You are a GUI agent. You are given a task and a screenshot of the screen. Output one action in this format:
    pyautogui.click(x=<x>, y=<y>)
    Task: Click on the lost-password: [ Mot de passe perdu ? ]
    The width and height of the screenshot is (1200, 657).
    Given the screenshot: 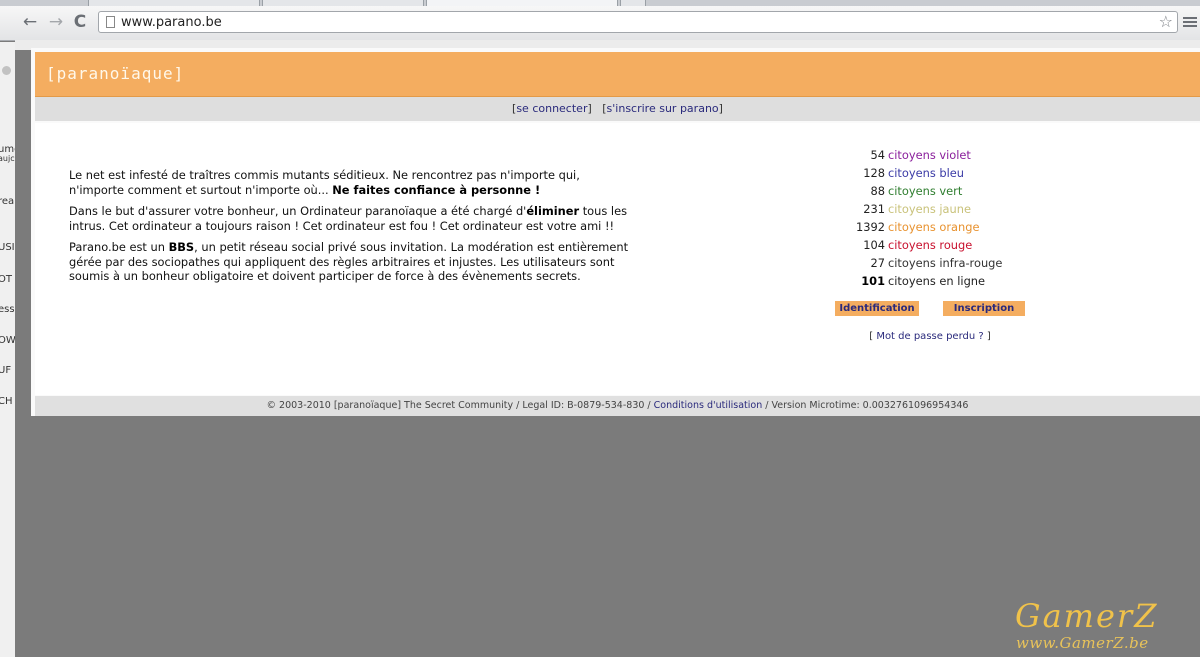 What is the action you would take?
    pyautogui.click(x=930, y=336)
    